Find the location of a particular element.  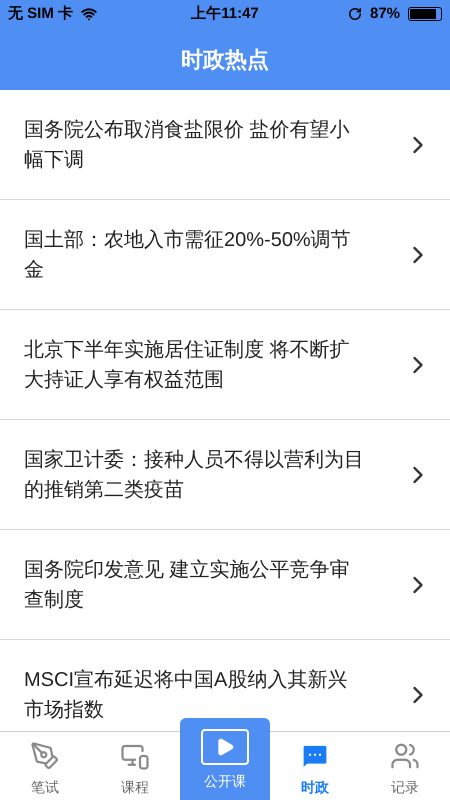

tab-item: 记录 is located at coordinates (405, 766).